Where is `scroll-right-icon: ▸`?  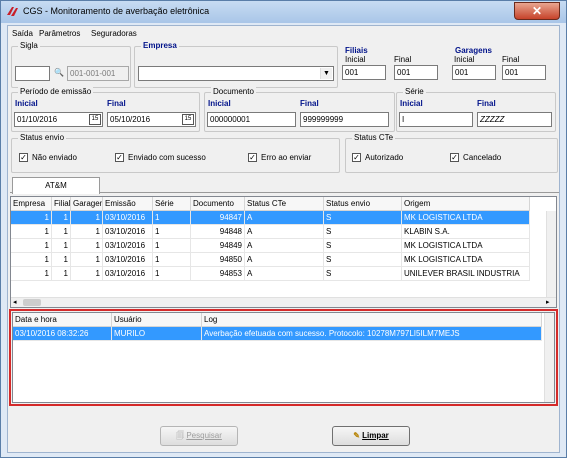 scroll-right-icon: ▸ is located at coordinates (548, 302).